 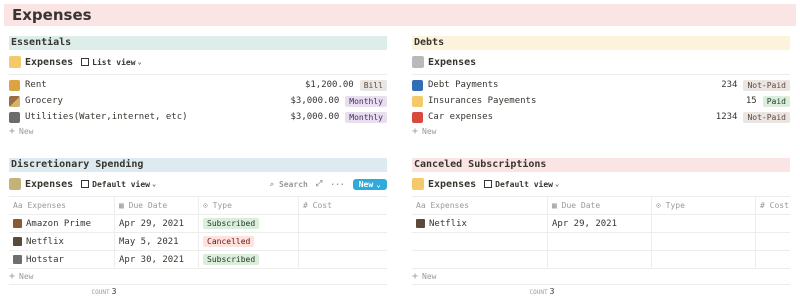 What do you see at coordinates (776, 101) in the screenshot?
I see `status-badge: Paid` at bounding box center [776, 101].